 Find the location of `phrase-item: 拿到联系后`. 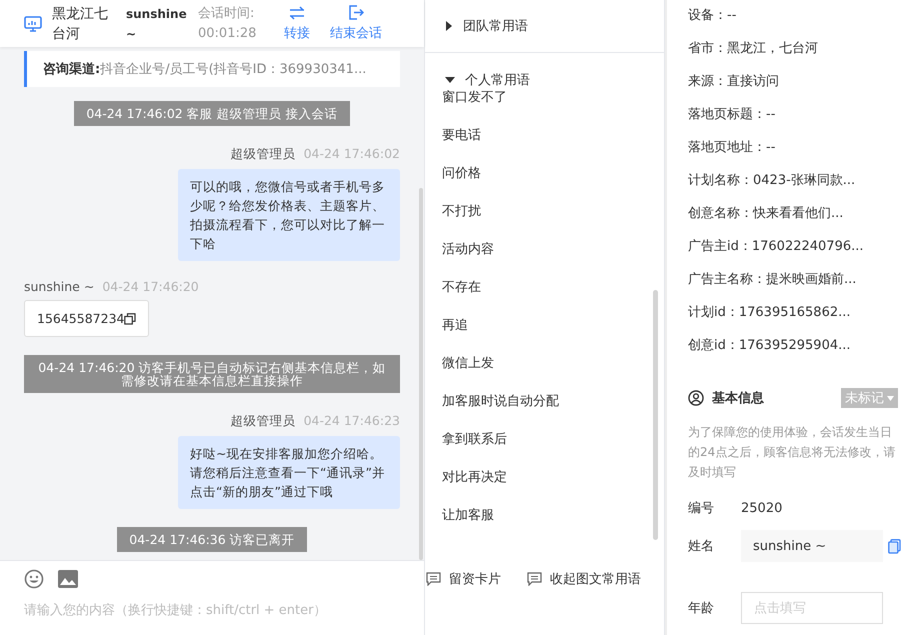

phrase-item: 拿到联系后 is located at coordinates (544, 450).